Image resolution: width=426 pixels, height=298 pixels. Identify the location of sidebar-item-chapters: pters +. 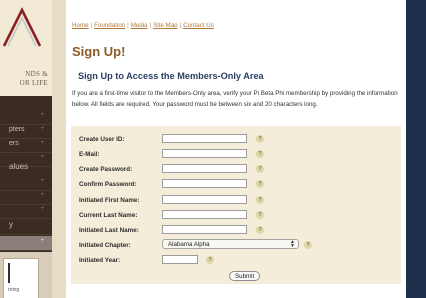
(26, 131).